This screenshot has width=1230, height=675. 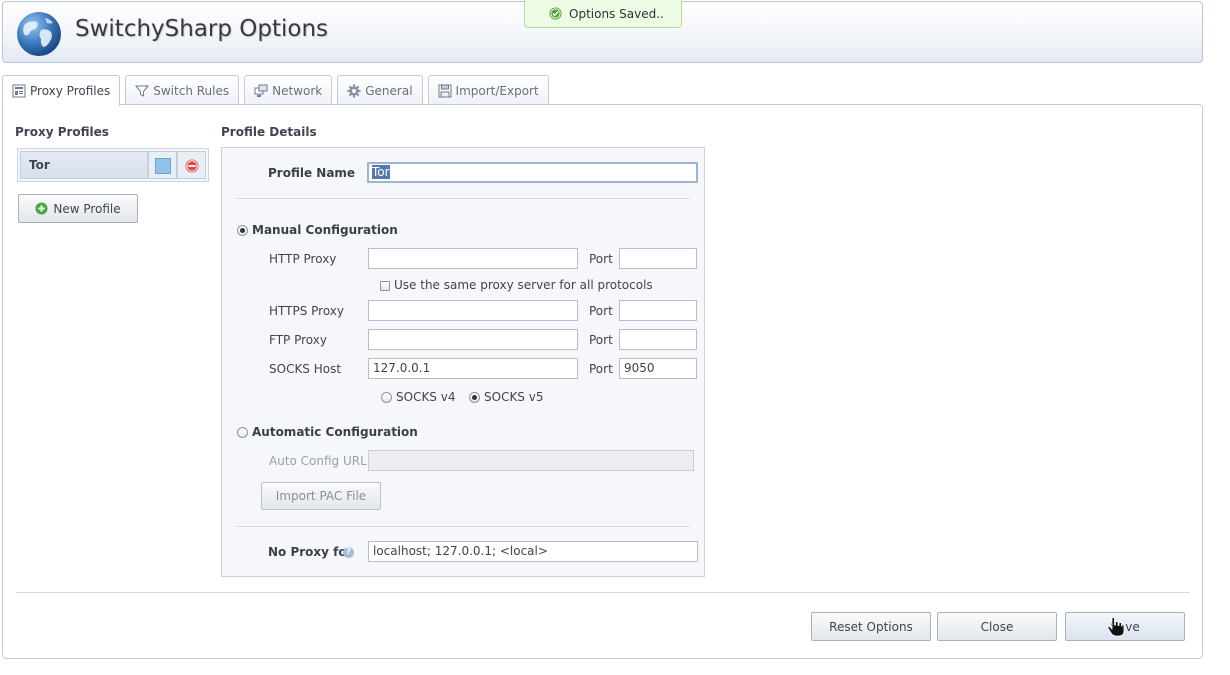 What do you see at coordinates (318, 461) in the screenshot?
I see `auto-config-url-label: Auto Config URL` at bounding box center [318, 461].